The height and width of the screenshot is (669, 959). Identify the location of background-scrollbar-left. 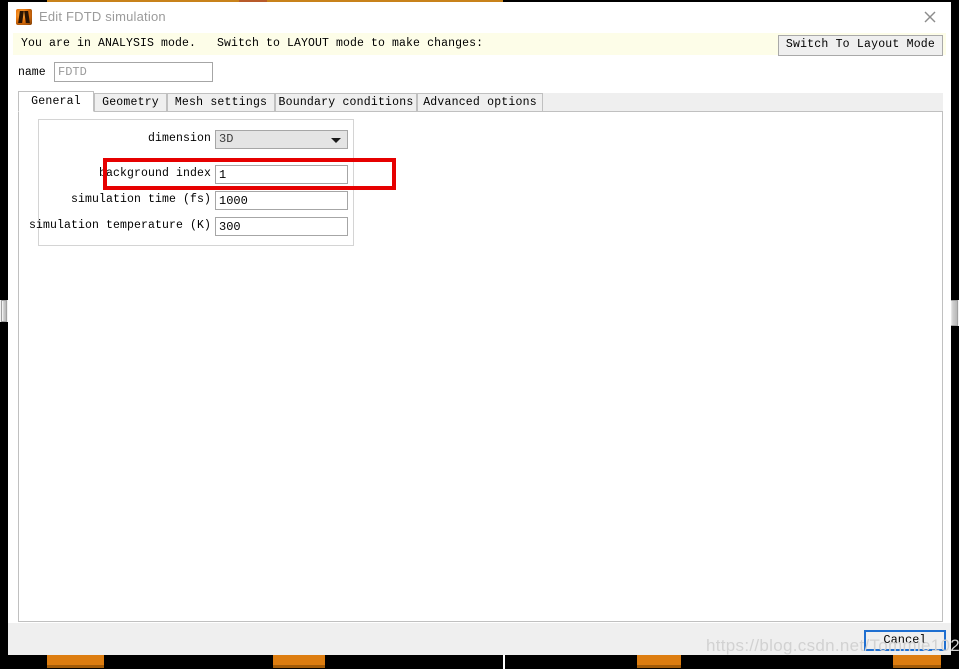
(4, 311).